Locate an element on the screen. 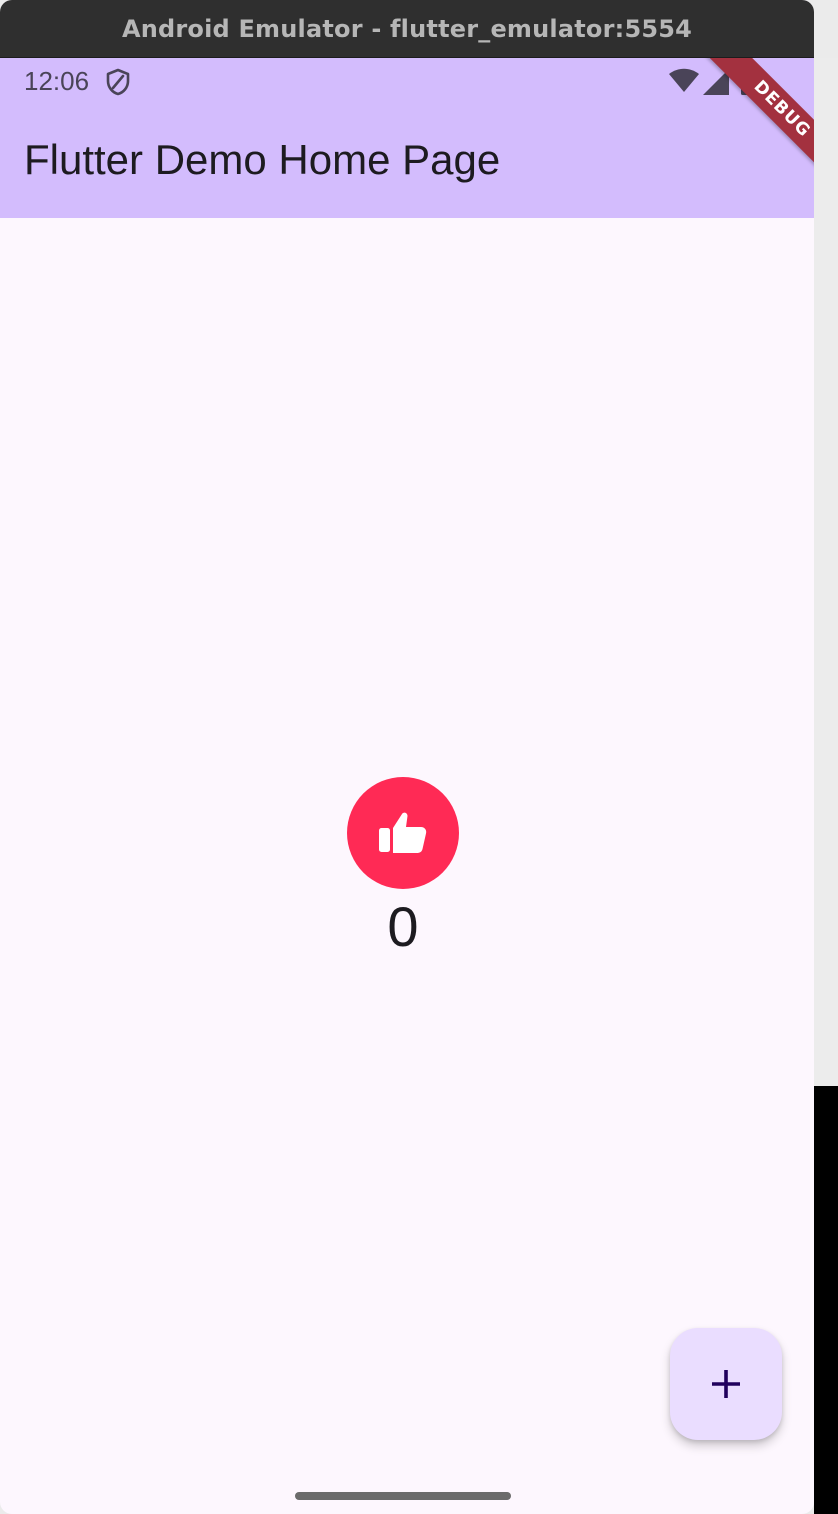 The width and height of the screenshot is (838, 1514). window-titlebar: Android Emulator - flutter_emulator:5554 is located at coordinates (407, 29).